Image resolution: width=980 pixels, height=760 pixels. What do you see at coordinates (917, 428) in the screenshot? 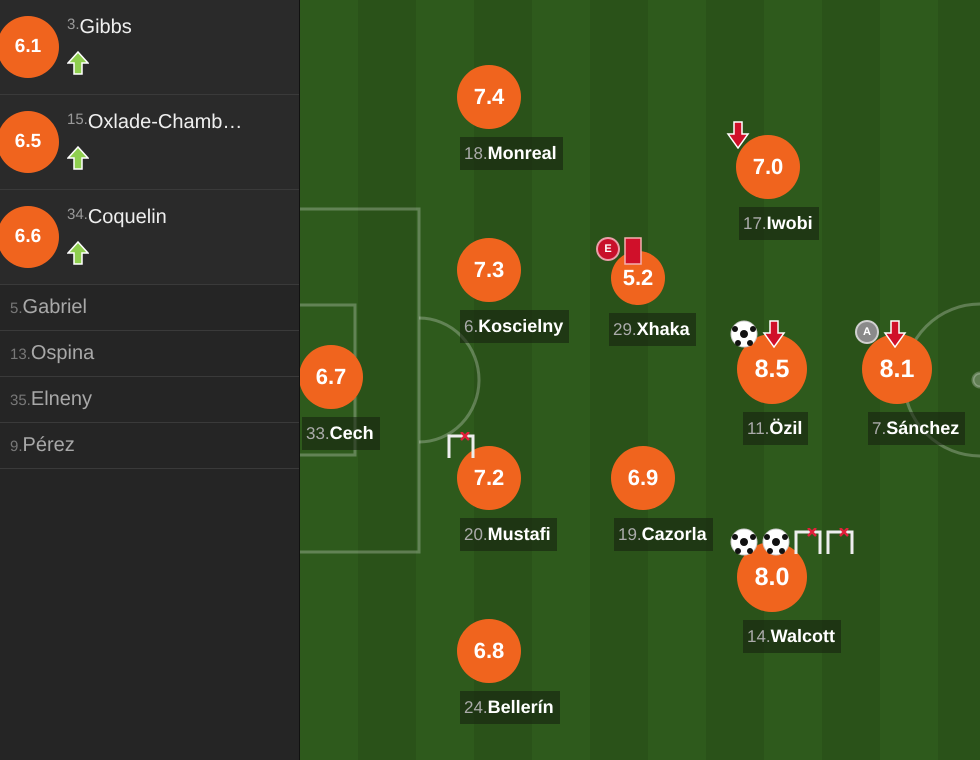
I see `player-name: 7.Sánchez` at bounding box center [917, 428].